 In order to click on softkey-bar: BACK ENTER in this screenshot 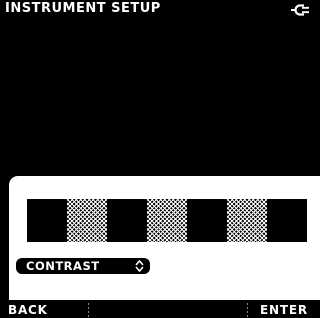, I will do `click(160, 310)`.